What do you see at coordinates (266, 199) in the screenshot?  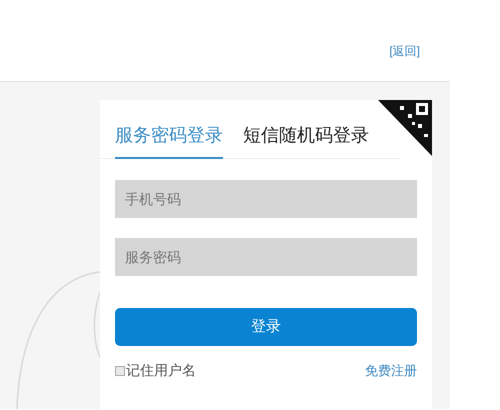 I see `phone-field: 手机号码` at bounding box center [266, 199].